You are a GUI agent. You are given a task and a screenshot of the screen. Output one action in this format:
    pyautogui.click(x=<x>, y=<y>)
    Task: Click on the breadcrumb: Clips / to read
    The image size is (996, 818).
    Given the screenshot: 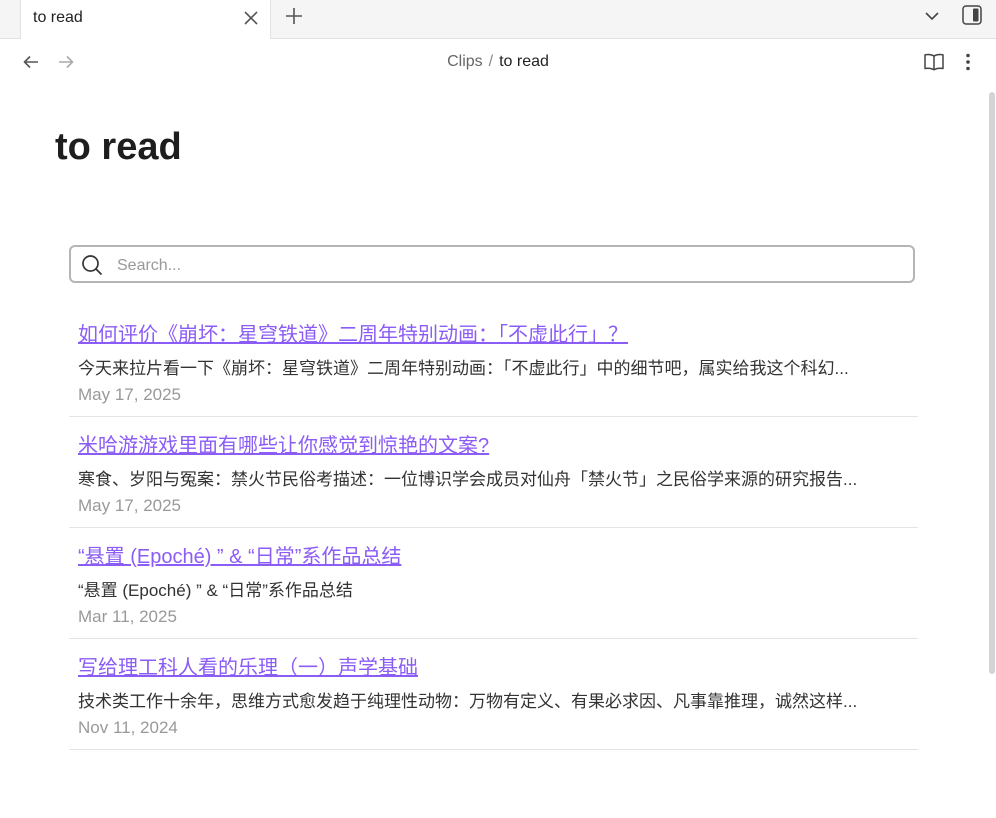 What is the action you would take?
    pyautogui.click(x=498, y=62)
    